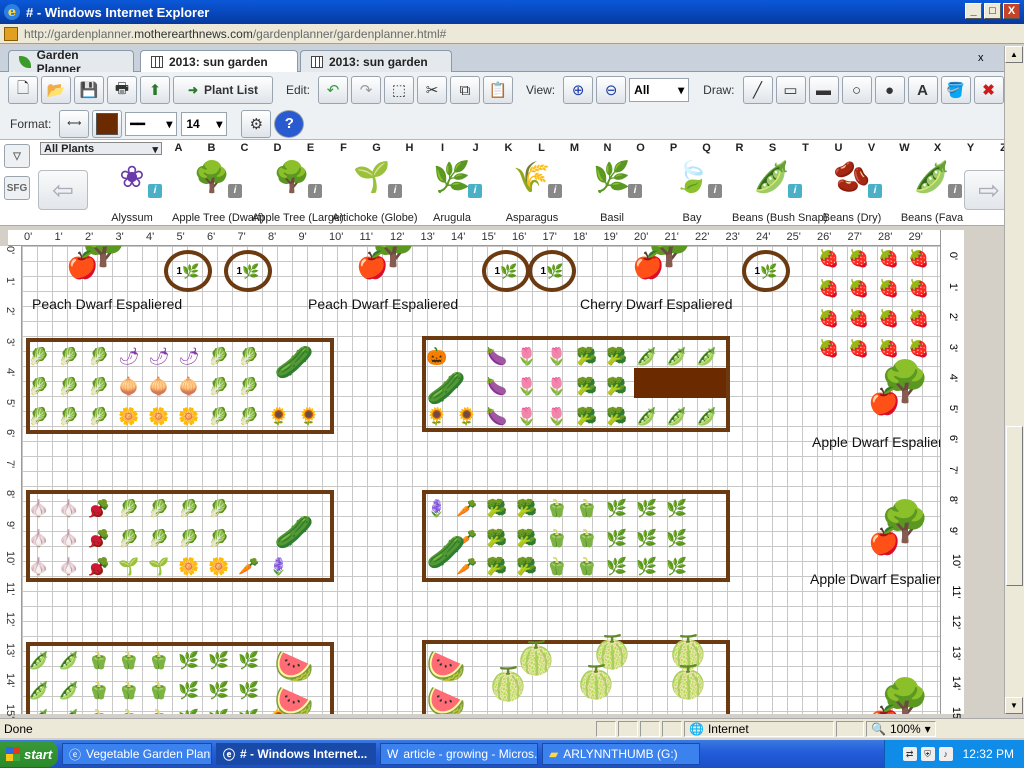 The width and height of the screenshot is (1024, 768). Describe the element at coordinates (436, 508) in the screenshot. I see `crop-square: 🪻` at that location.